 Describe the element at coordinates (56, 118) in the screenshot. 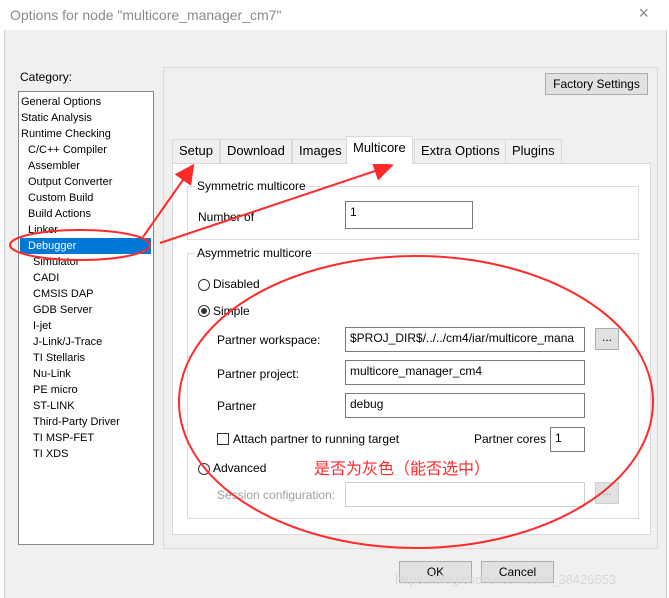

I see `category-item-static-analysis: Static Analysis` at that location.